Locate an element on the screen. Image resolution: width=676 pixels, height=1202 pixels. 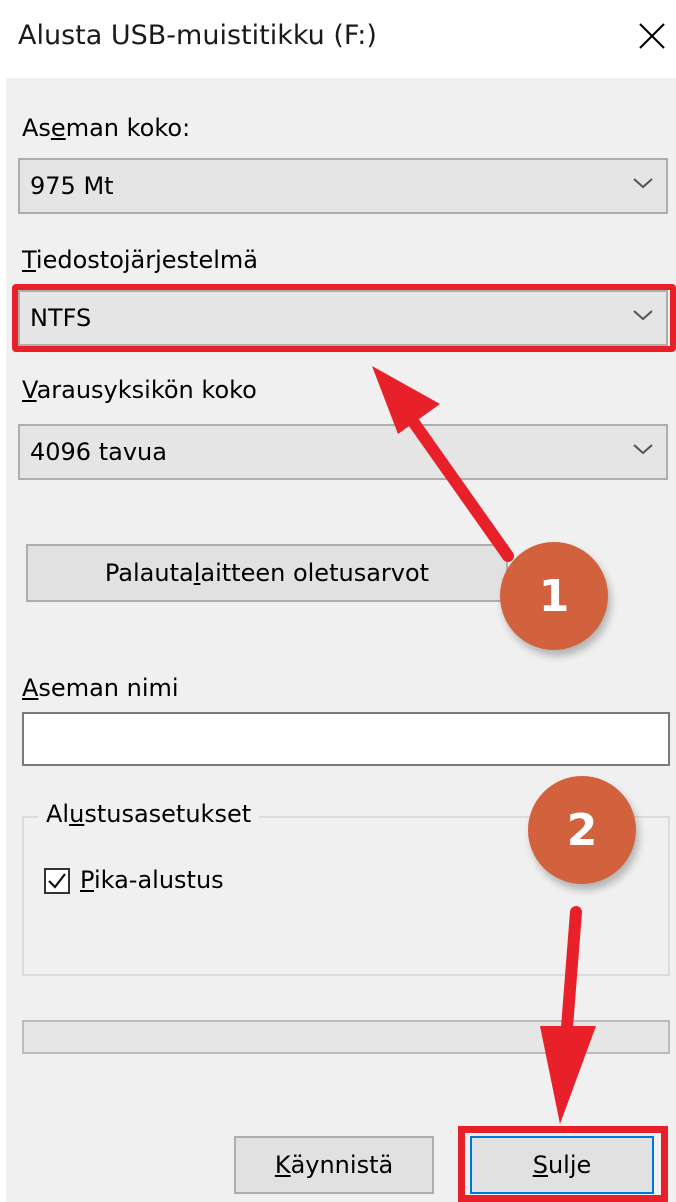
close-button: Sulje is located at coordinates (562, 1165).